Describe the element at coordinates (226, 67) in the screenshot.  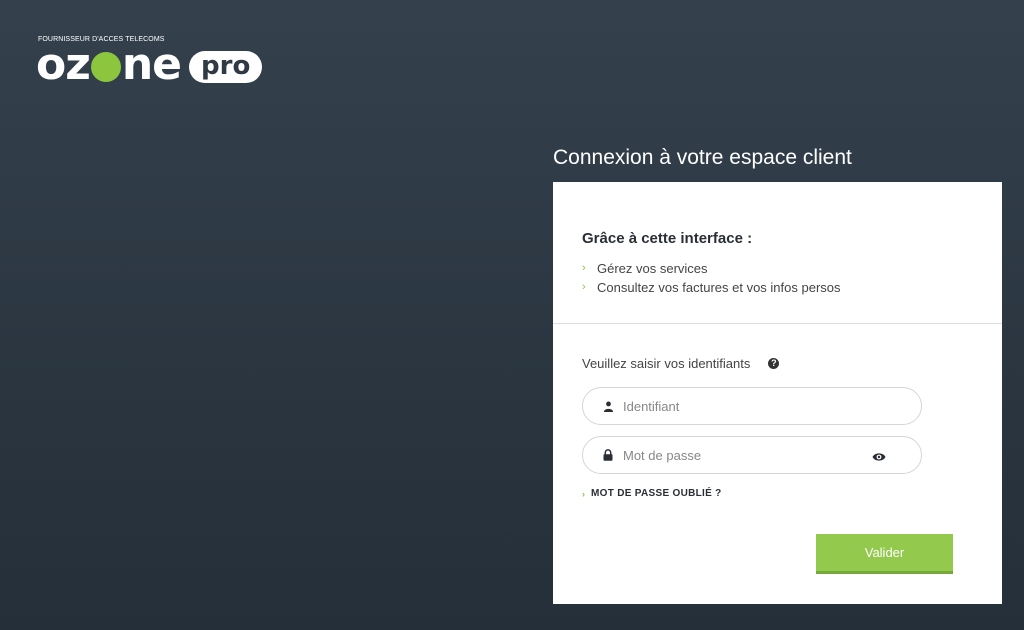
I see `logo-pro-badge: pro` at that location.